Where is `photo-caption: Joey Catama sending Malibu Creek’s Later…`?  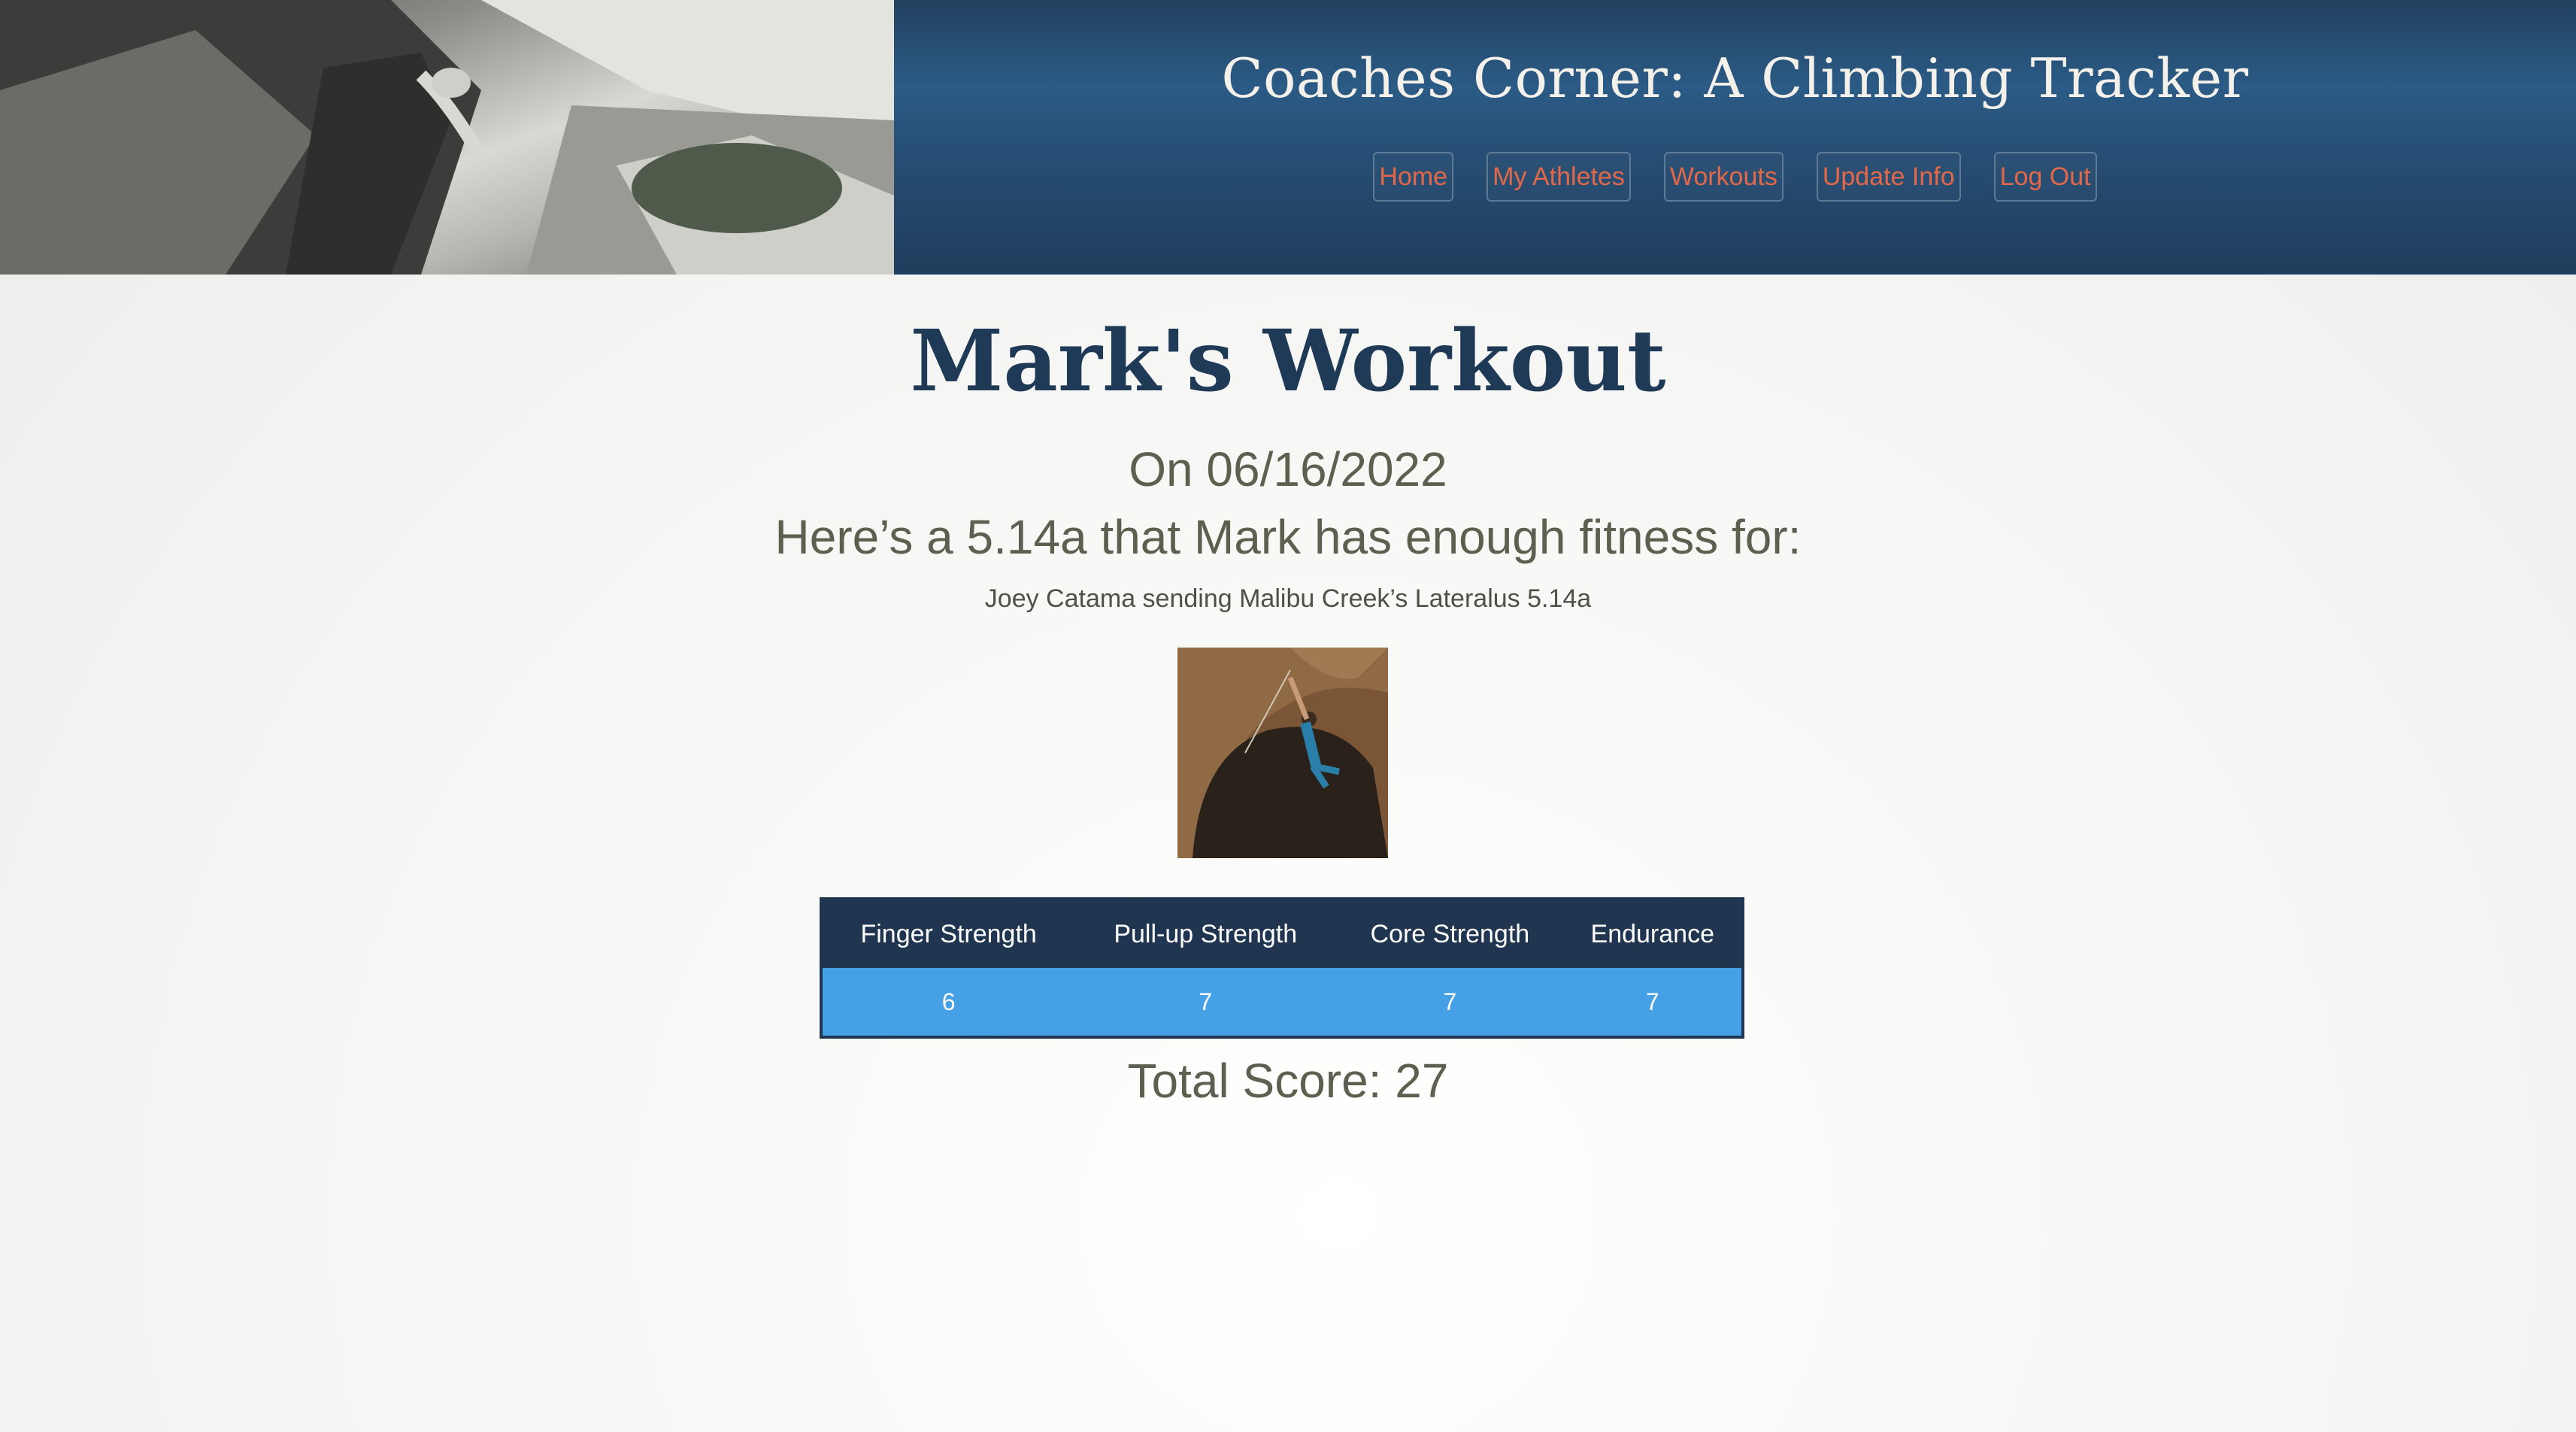 photo-caption: Joey Catama sending Malibu Creek’s Later… is located at coordinates (1288, 598).